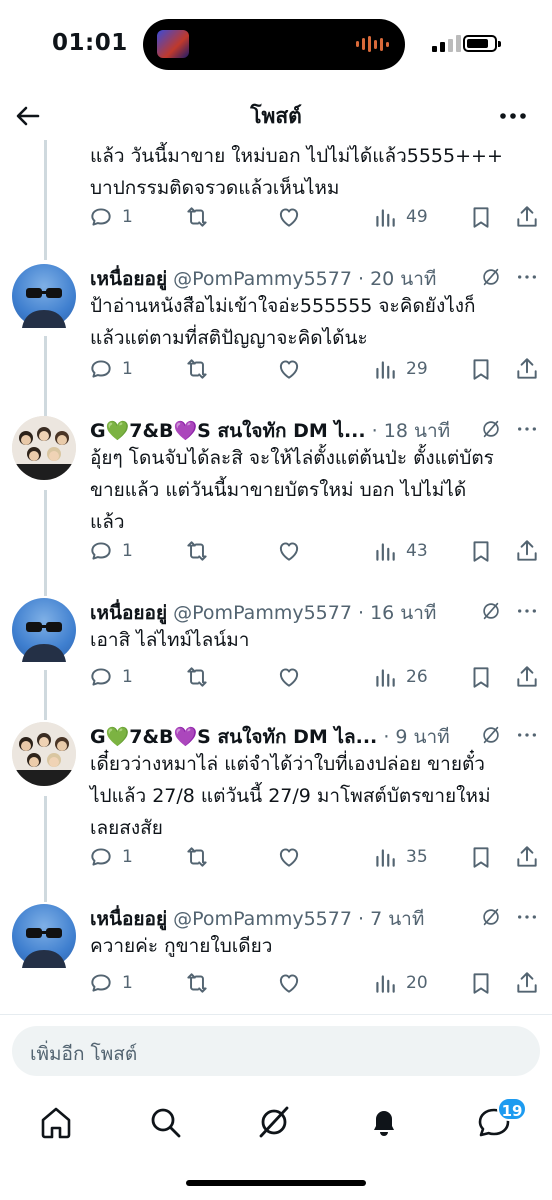 Image resolution: width=552 pixels, height=1200 pixels. I want to click on post-text: ควายค่ะ กูขายใบเดียว, so click(181, 946).